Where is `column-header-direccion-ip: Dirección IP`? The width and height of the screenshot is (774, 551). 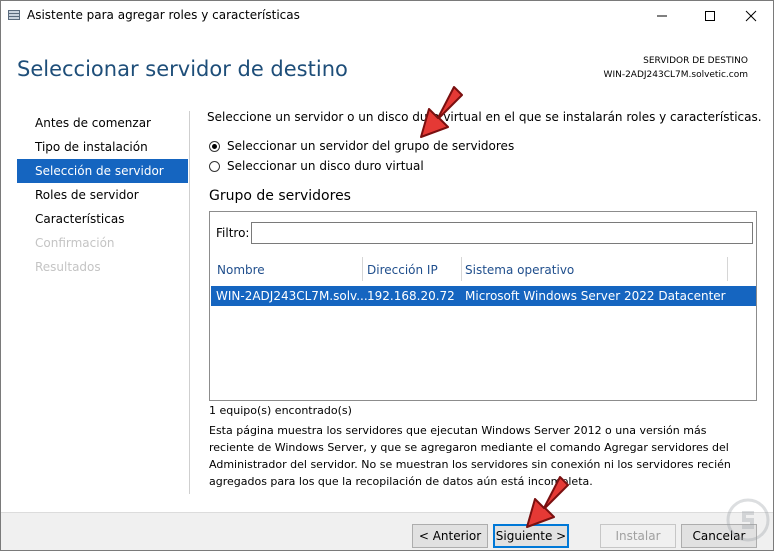
column-header-direccion-ip: Dirección IP is located at coordinates (402, 270).